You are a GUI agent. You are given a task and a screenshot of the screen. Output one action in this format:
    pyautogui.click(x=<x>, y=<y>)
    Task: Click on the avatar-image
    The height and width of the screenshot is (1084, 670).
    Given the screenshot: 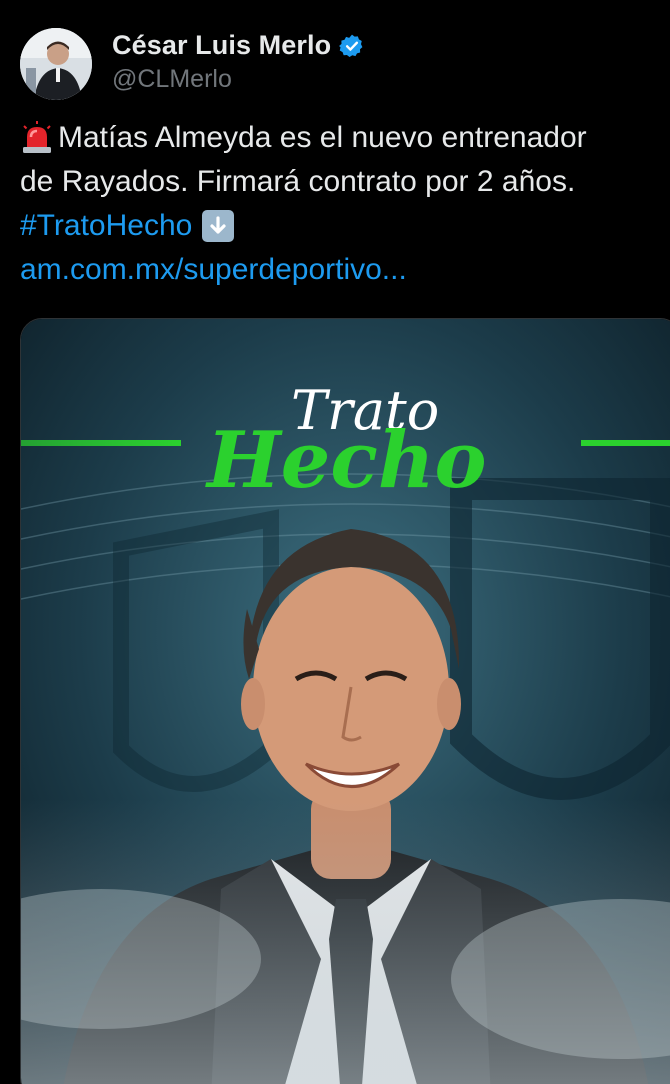 What is the action you would take?
    pyautogui.click(x=56, y=64)
    